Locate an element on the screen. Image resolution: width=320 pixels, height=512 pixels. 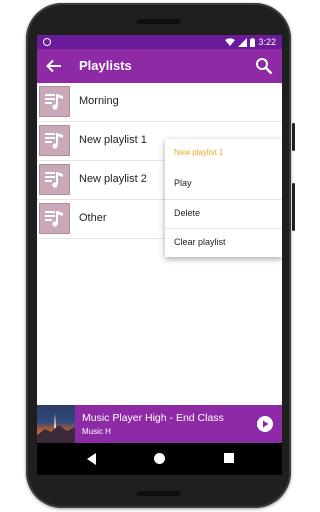
notification-dot-icon is located at coordinates (47, 42).